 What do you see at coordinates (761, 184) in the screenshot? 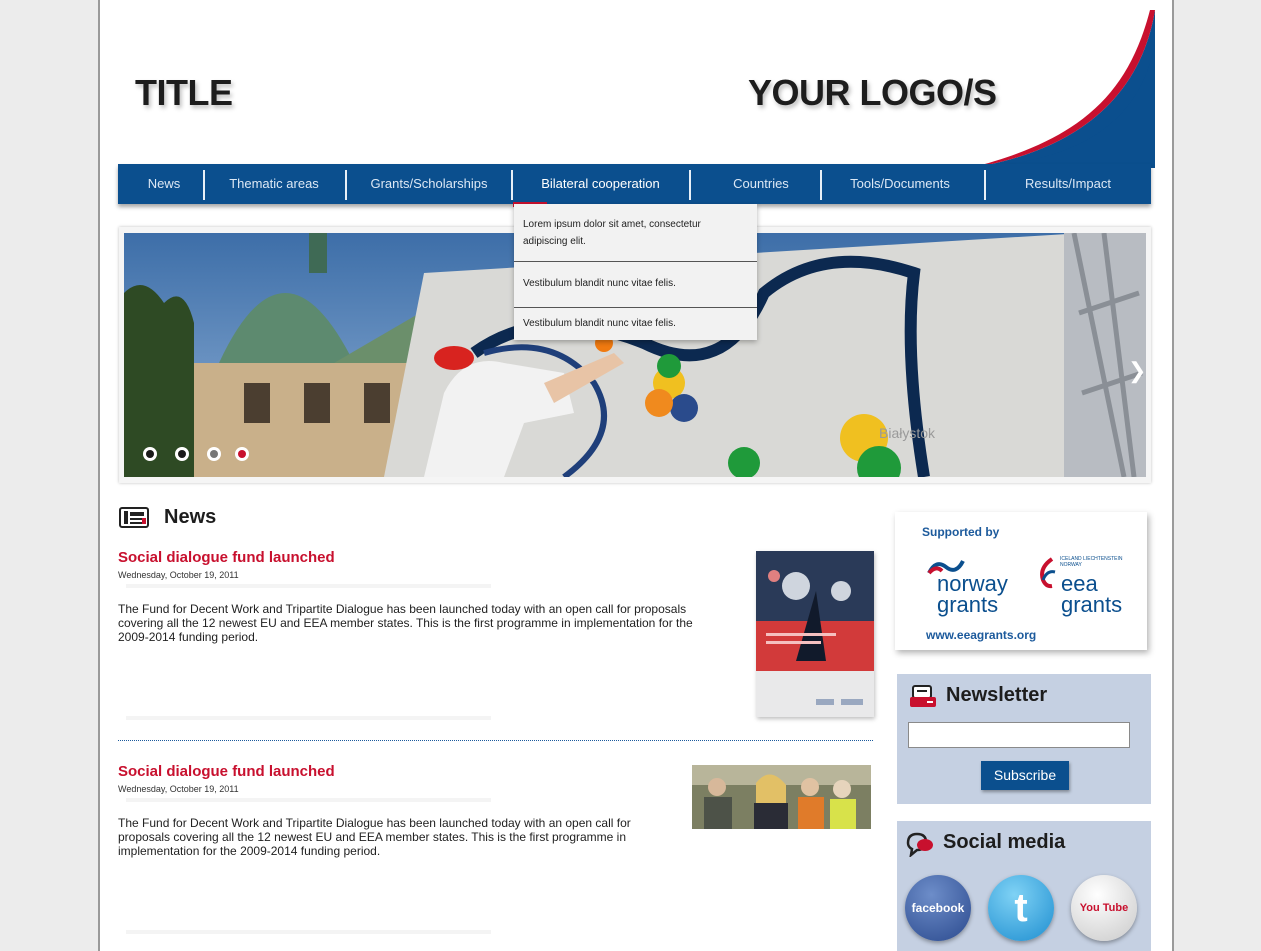
I see `nav-item-countries: Countries` at bounding box center [761, 184].